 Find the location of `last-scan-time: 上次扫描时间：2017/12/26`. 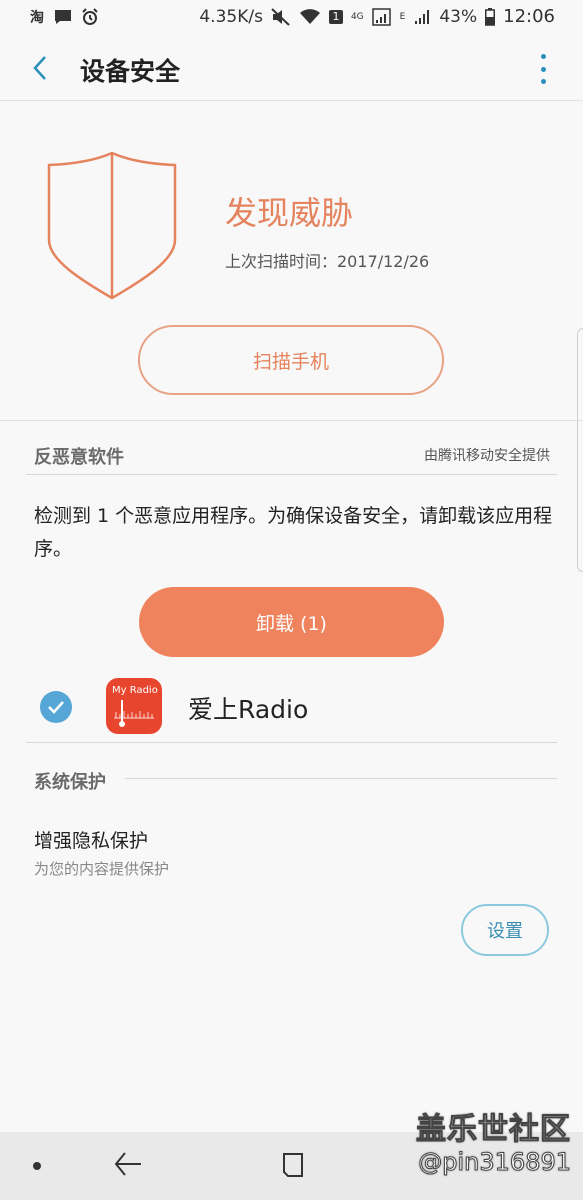

last-scan-time: 上次扫描时间：2017/12/26 is located at coordinates (327, 261).